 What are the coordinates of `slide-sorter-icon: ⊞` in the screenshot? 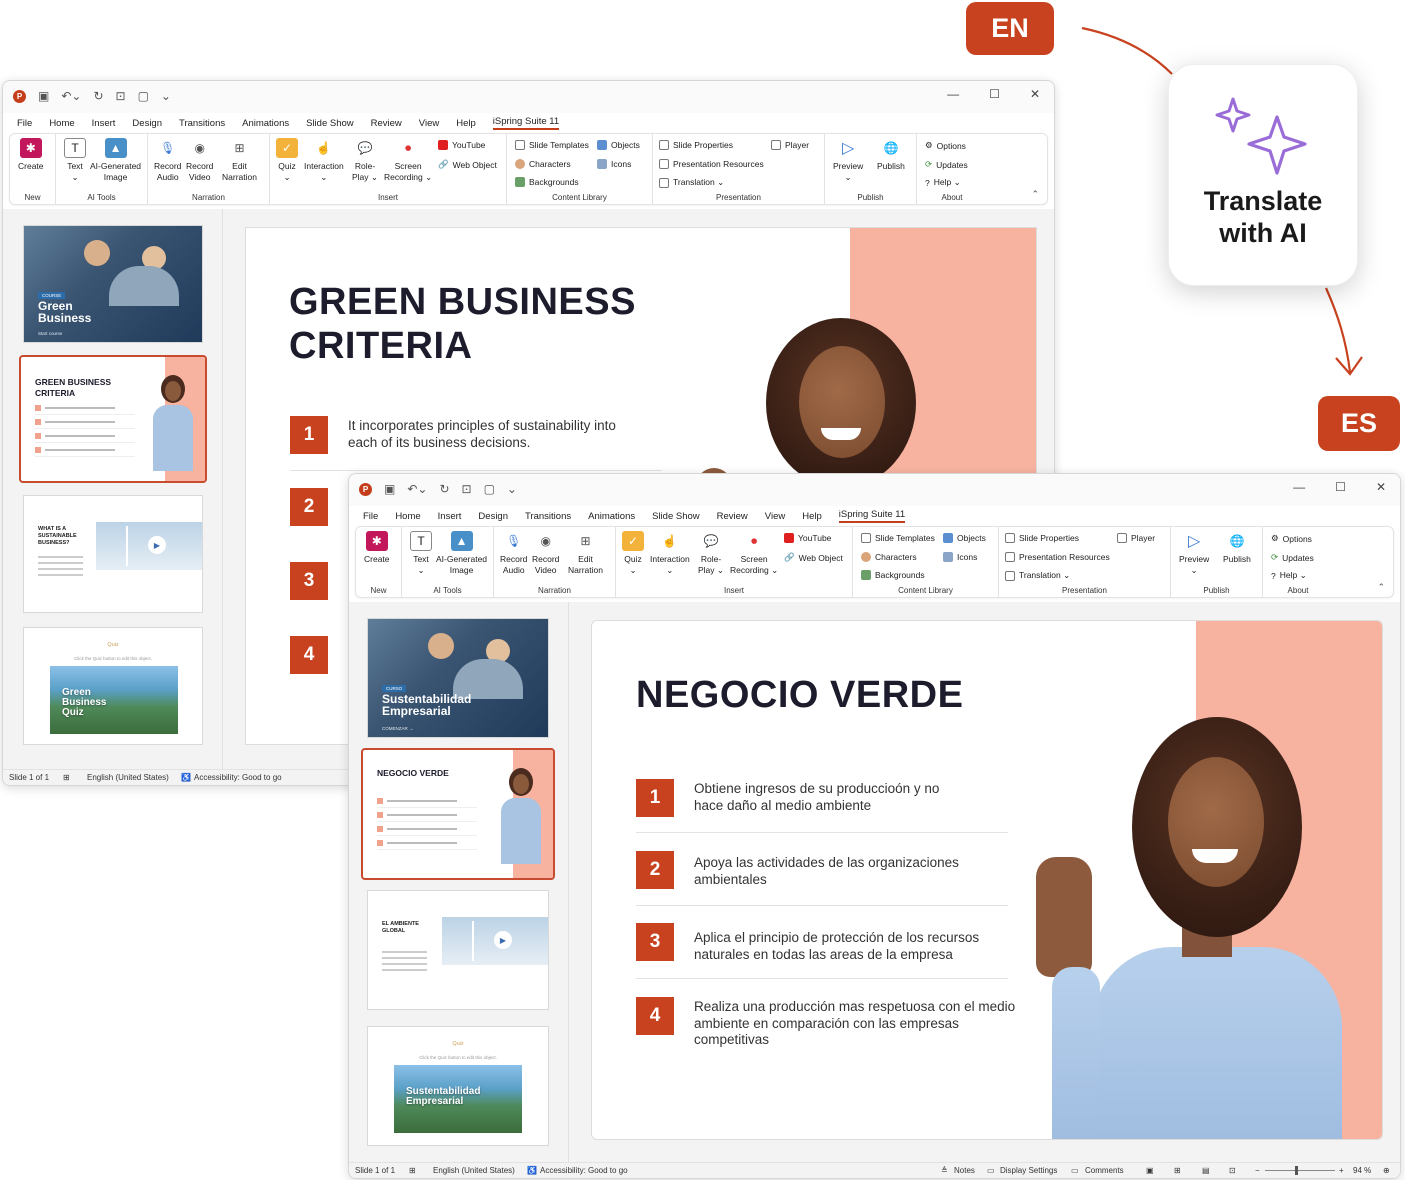 It's located at (1177, 1170).